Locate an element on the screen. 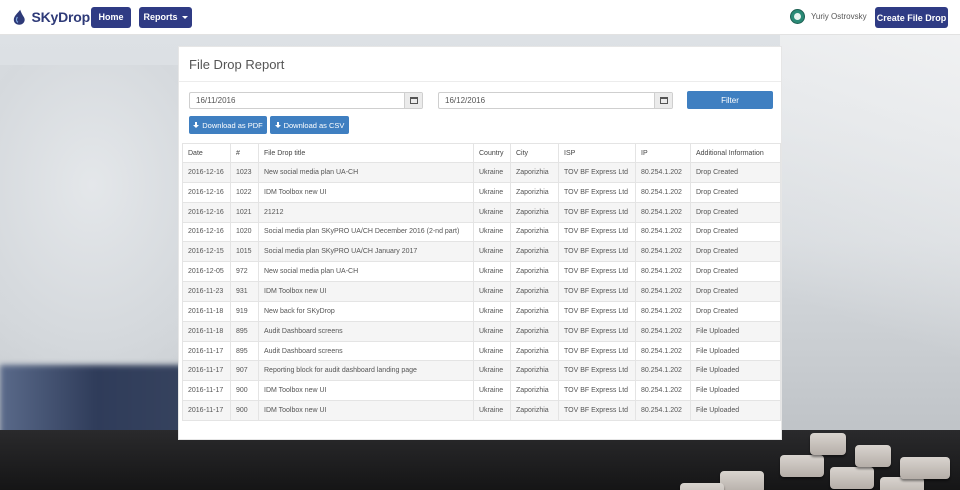 The image size is (960, 490). table-cell: 2016-11-18 is located at coordinates (206, 331).